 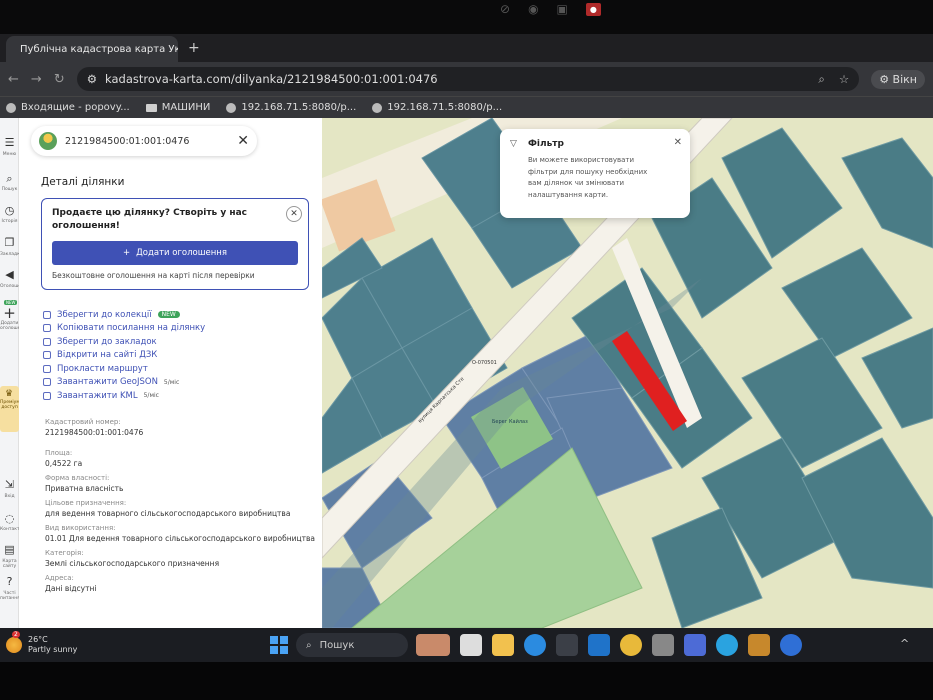 I want to click on download-kml-link: Завантажити KML 5/міс, so click(x=124, y=396).